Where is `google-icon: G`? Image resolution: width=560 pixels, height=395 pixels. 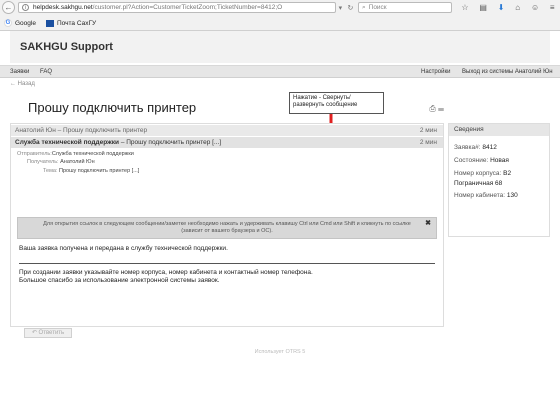 google-icon: G is located at coordinates (8, 23).